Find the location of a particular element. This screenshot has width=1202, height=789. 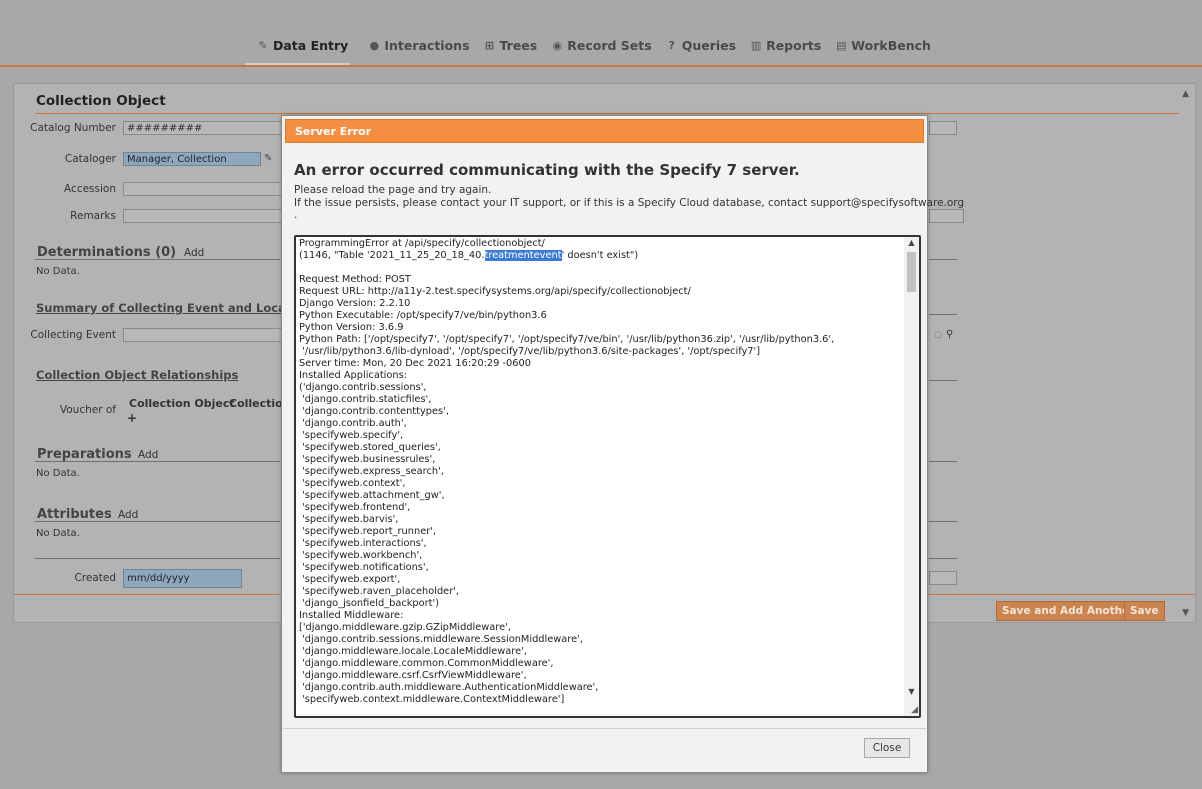

attributes-add-link: Add is located at coordinates (128, 515).